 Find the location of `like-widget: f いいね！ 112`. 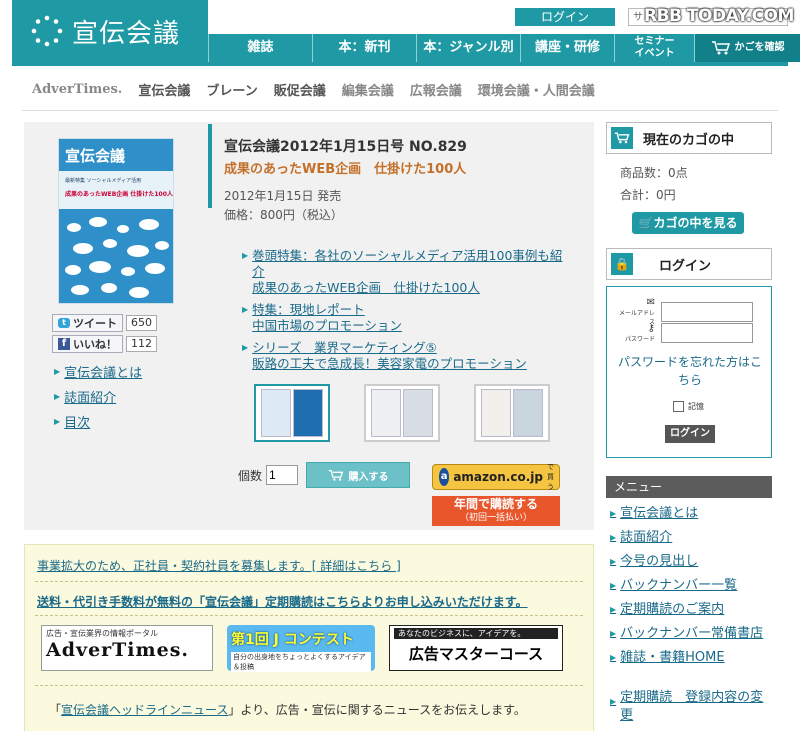

like-widget: f いいね！ 112 is located at coordinates (104, 344).